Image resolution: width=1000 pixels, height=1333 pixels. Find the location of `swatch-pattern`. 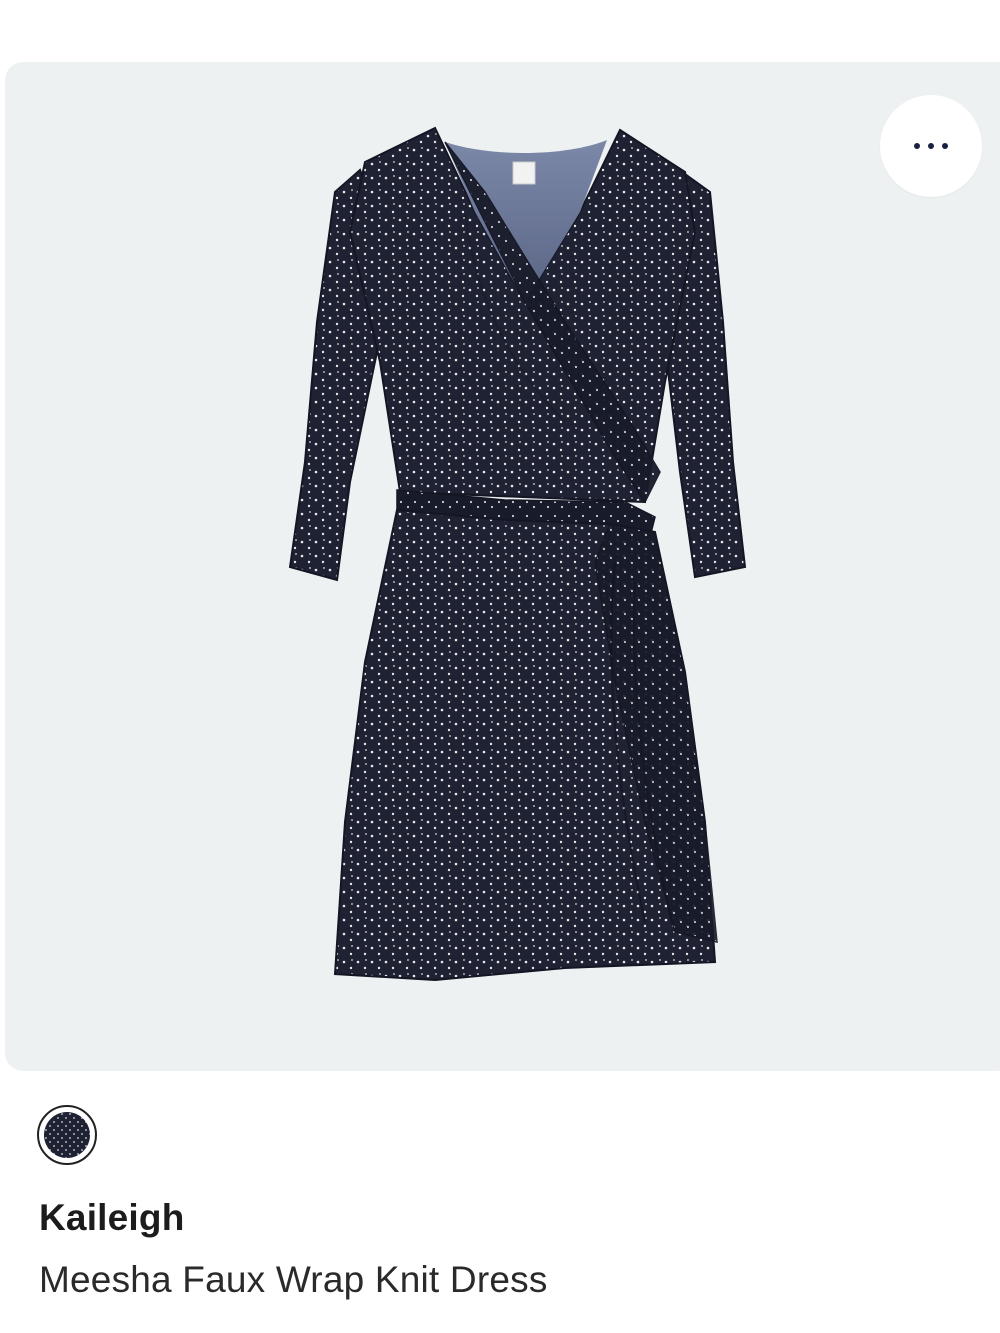

swatch-pattern is located at coordinates (67, 1135).